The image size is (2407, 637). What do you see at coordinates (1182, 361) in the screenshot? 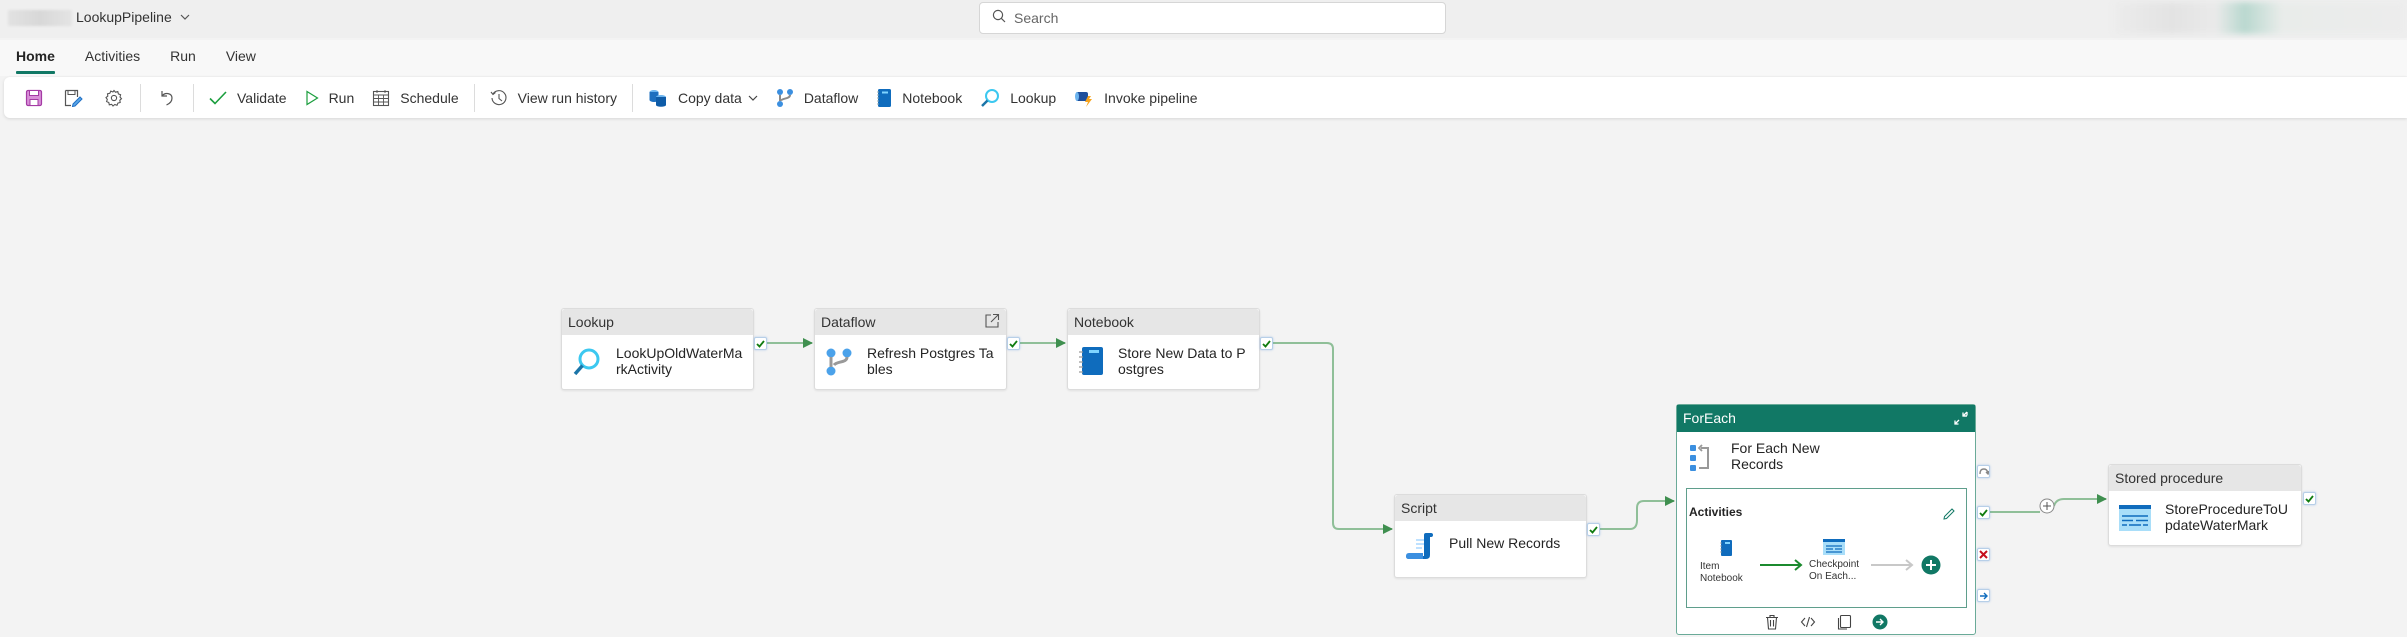
I see `activity-name: Store New Data to Postgres` at bounding box center [1182, 361].